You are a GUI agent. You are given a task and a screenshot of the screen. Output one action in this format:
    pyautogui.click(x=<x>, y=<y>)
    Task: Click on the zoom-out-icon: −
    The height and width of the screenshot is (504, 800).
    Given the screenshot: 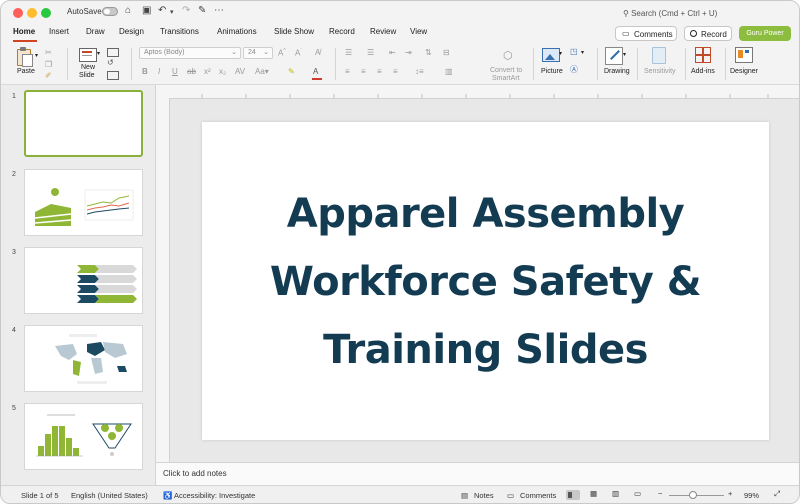 What is the action you would take?
    pyautogui.click(x=660, y=493)
    